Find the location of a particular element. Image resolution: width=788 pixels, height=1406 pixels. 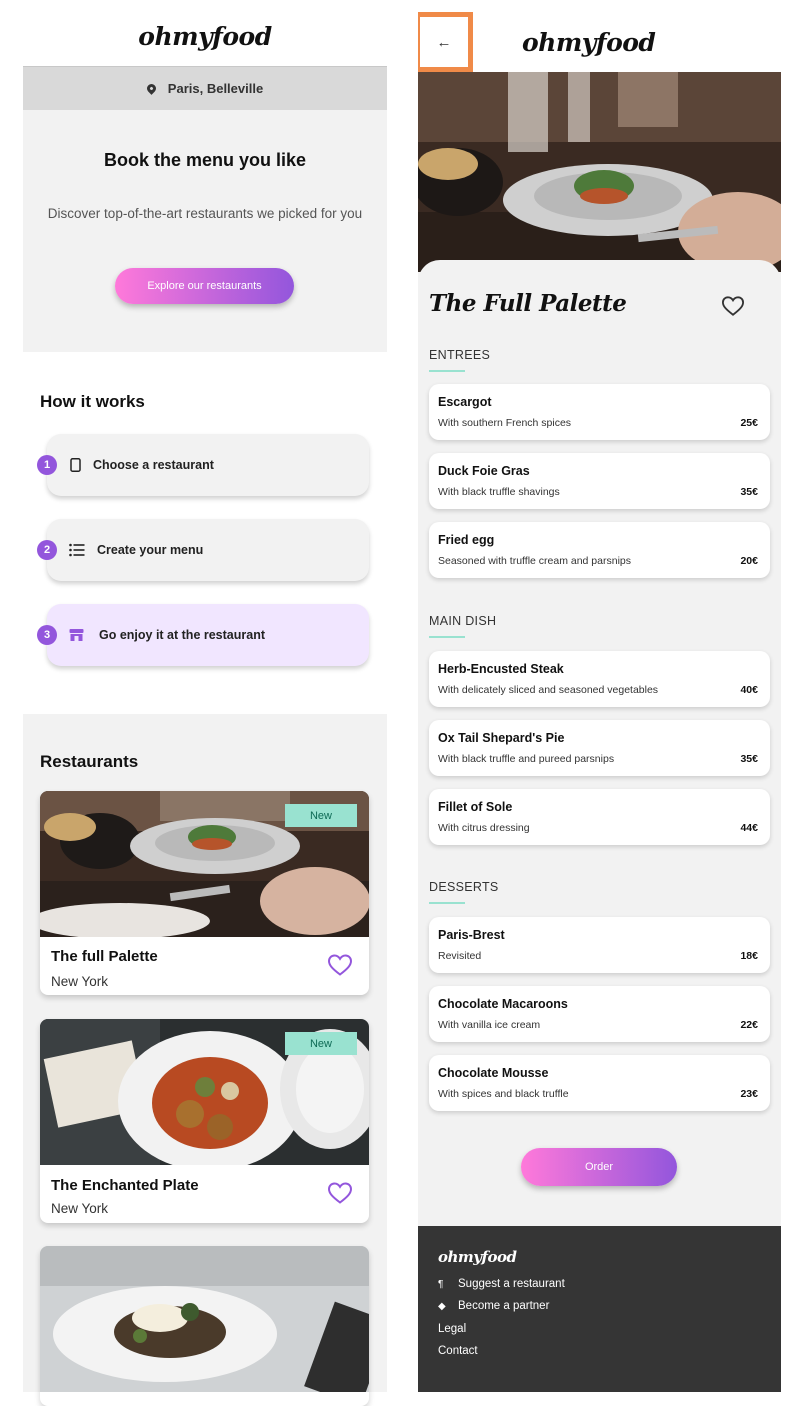

dish-price: 40€ is located at coordinates (749, 690).